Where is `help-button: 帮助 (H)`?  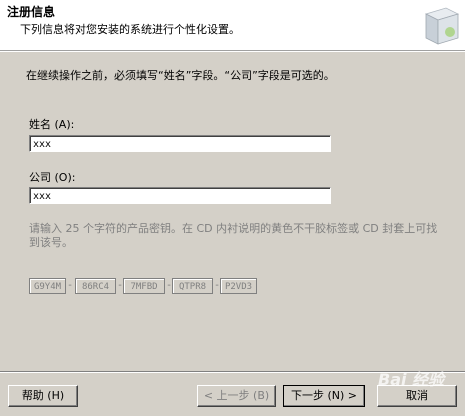
help-button: 帮助 (H) is located at coordinates (43, 396).